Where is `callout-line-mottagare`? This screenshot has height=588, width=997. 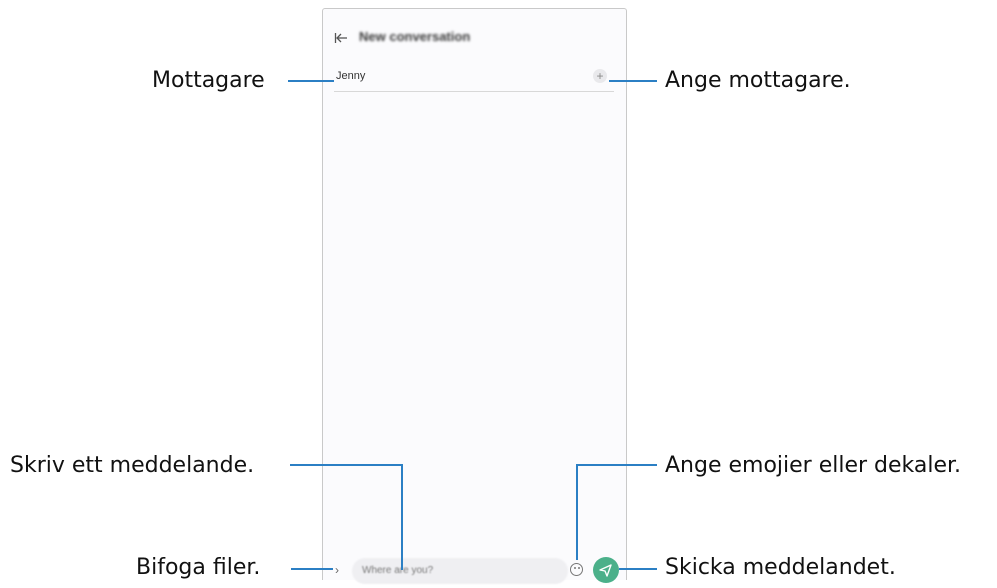
callout-line-mottagare is located at coordinates (311, 81).